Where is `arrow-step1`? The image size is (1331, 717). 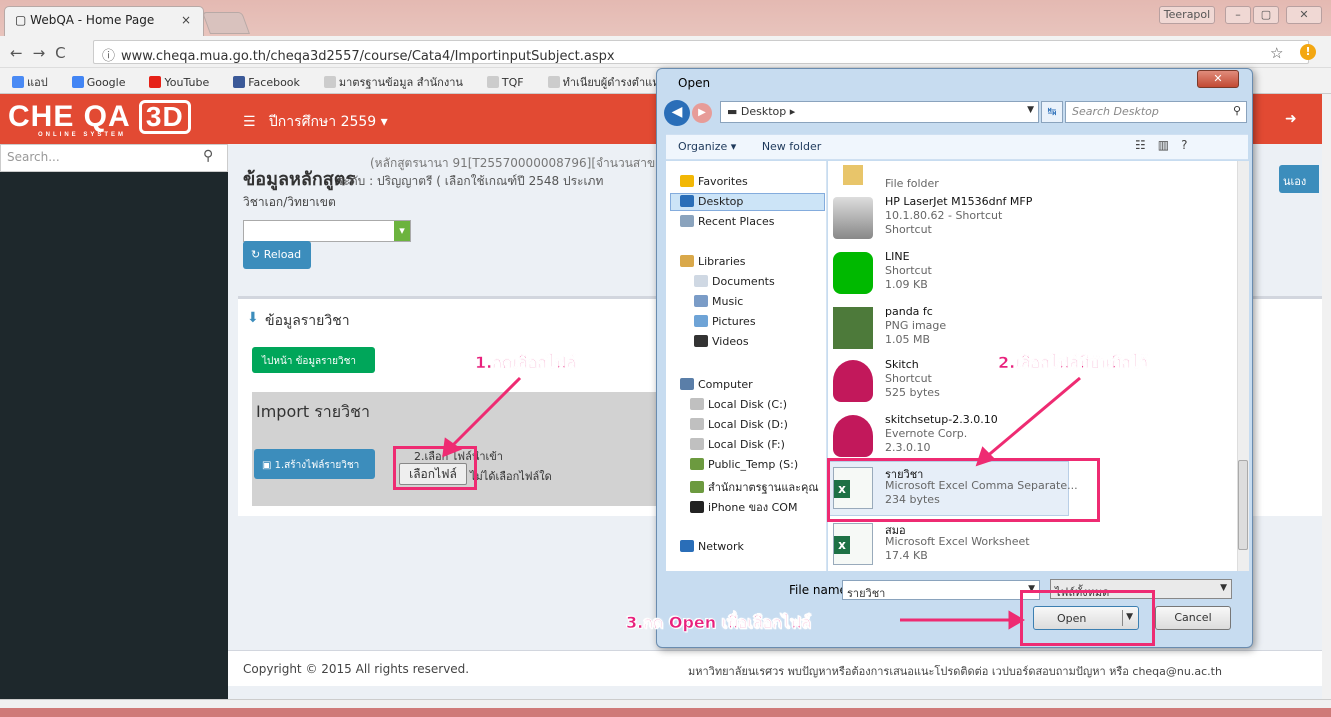
arrow-step1 is located at coordinates (485, 413).